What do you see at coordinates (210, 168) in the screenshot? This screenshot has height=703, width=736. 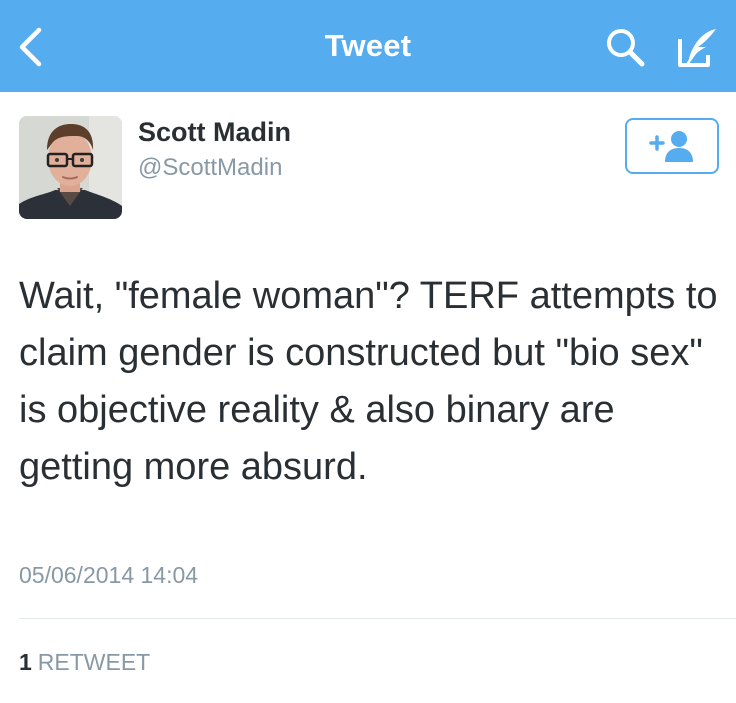 I see `author-handle: @ScottMadin` at bounding box center [210, 168].